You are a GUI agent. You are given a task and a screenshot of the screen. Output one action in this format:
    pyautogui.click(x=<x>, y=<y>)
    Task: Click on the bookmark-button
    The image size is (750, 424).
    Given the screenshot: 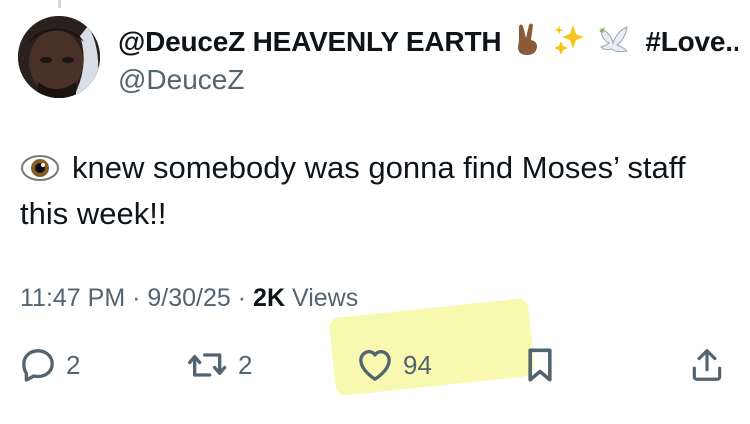 What is the action you would take?
    pyautogui.click(x=540, y=365)
    